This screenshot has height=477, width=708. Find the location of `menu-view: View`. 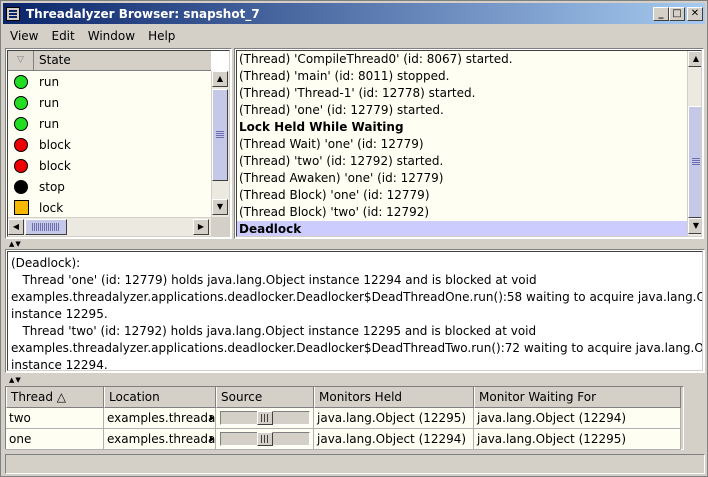

menu-view: View is located at coordinates (23, 36).